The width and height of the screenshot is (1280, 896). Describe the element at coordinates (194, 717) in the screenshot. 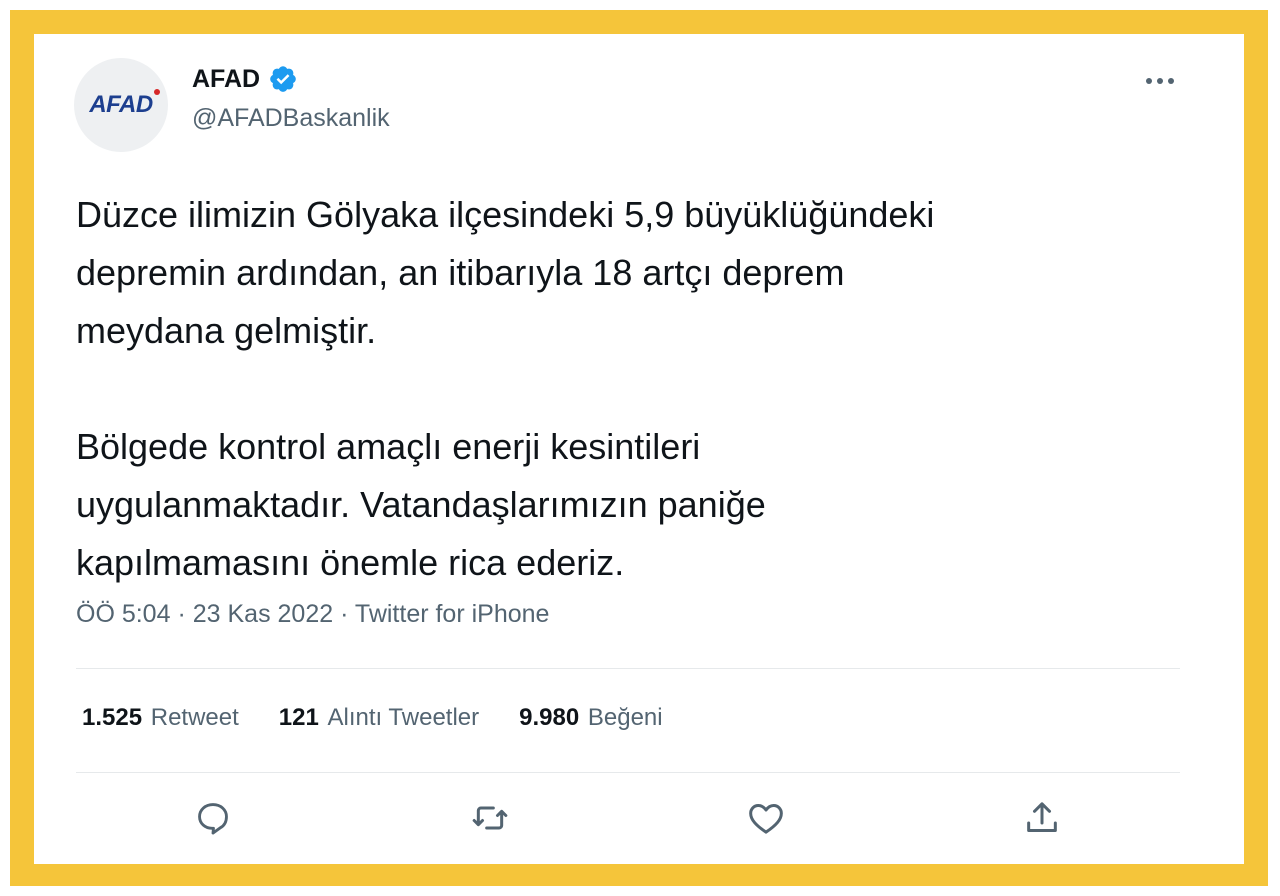

I see `retweet-count-label: Retweet` at that location.